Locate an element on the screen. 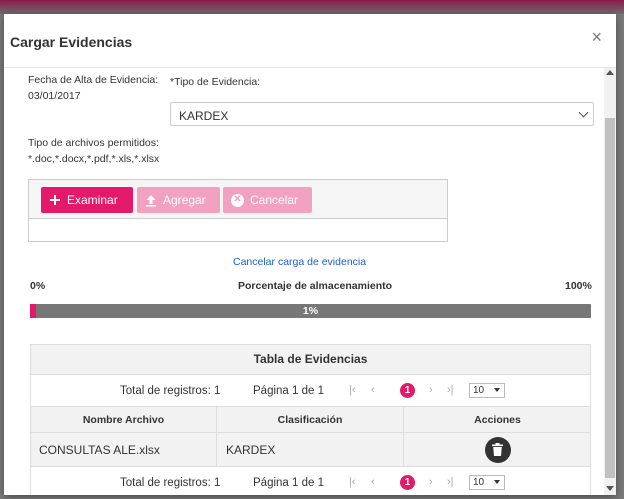 This screenshot has height=499, width=624. archivos-label: Tipo de archivos permitidos: is located at coordinates (93, 143).